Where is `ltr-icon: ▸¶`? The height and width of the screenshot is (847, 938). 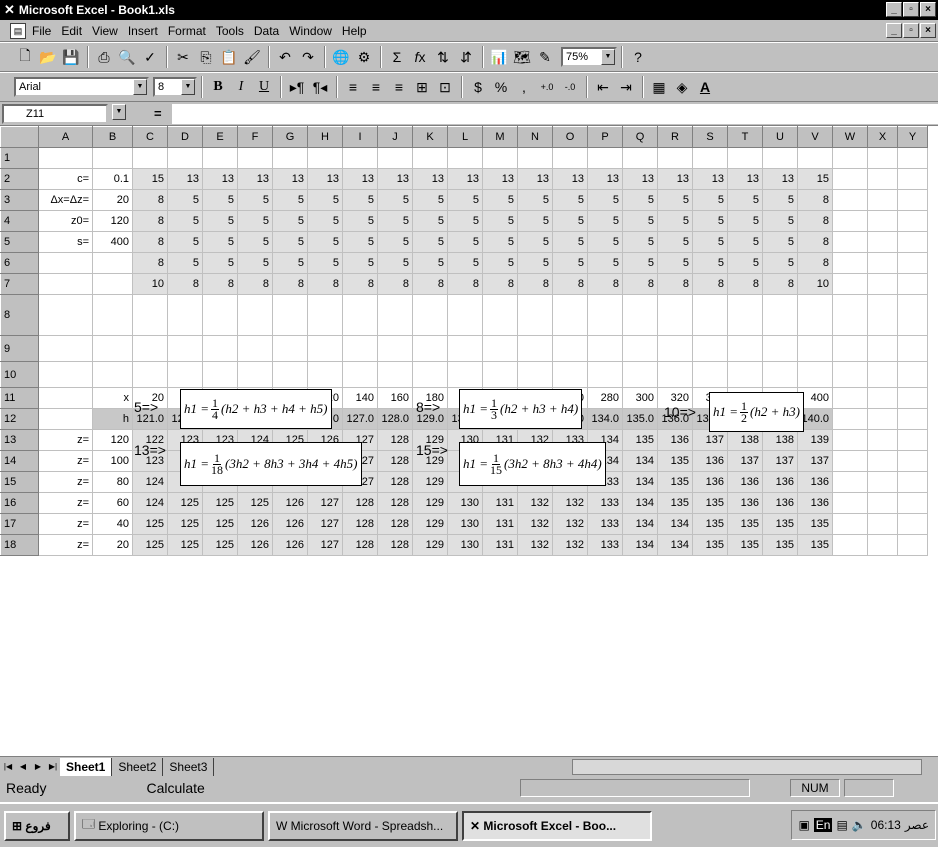 ltr-icon: ▸¶ is located at coordinates (297, 87).